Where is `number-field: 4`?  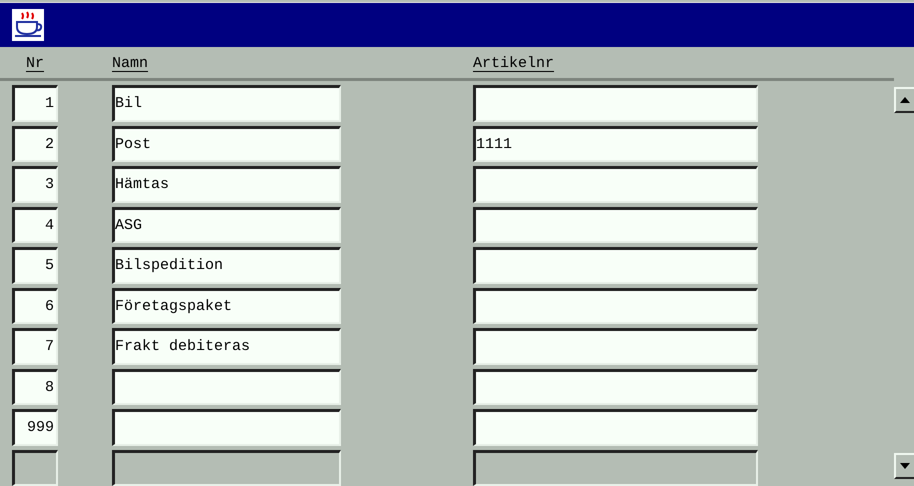 number-field: 4 is located at coordinates (35, 224).